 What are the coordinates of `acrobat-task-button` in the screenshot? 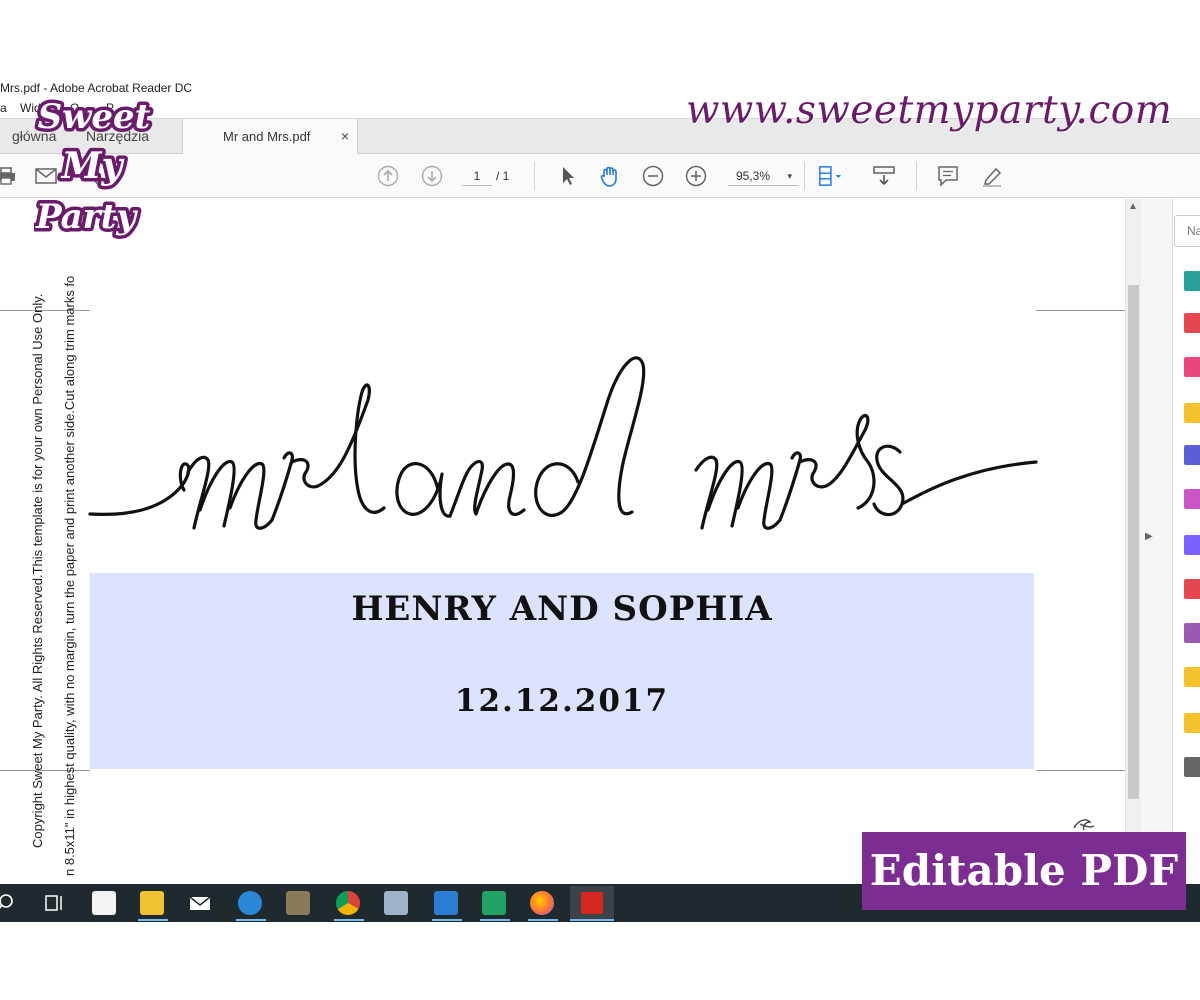 It's located at (592, 903).